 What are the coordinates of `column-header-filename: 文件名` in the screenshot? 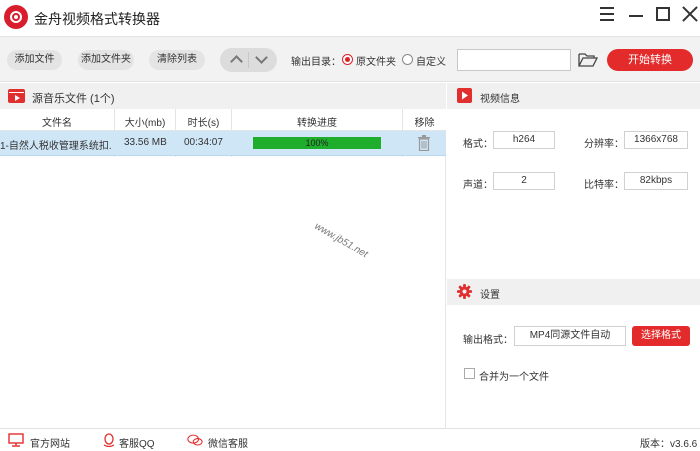 It's located at (57, 123).